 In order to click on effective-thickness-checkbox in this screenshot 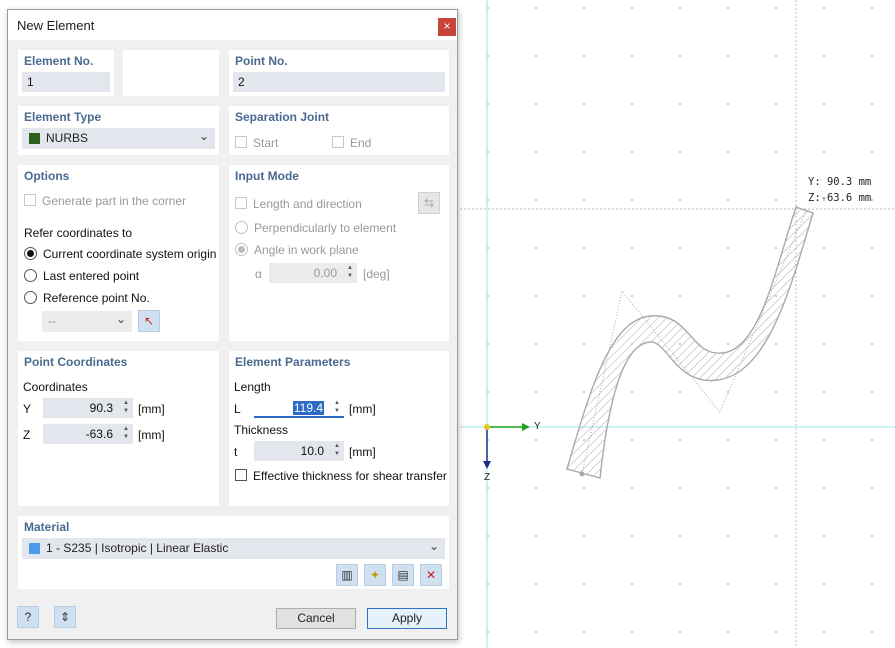, I will do `click(241, 475)`.